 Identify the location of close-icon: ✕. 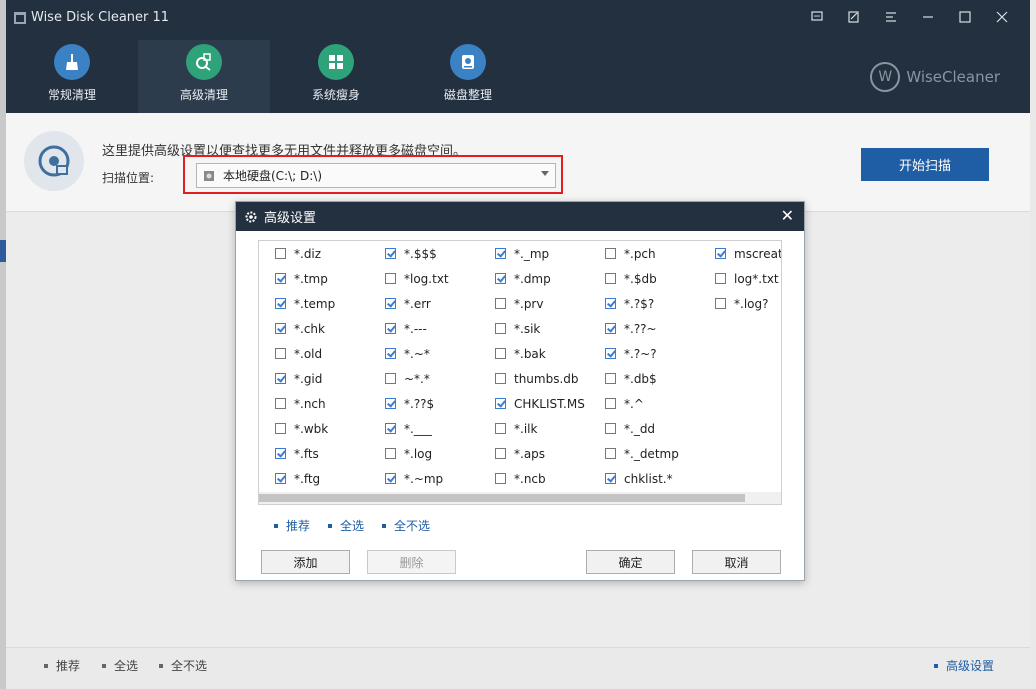
(787, 215).